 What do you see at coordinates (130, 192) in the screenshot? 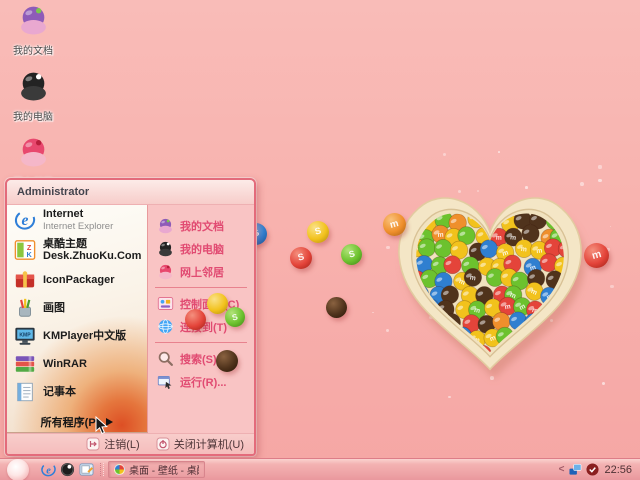
I see `start-menu-user-banner: Administrator` at bounding box center [130, 192].